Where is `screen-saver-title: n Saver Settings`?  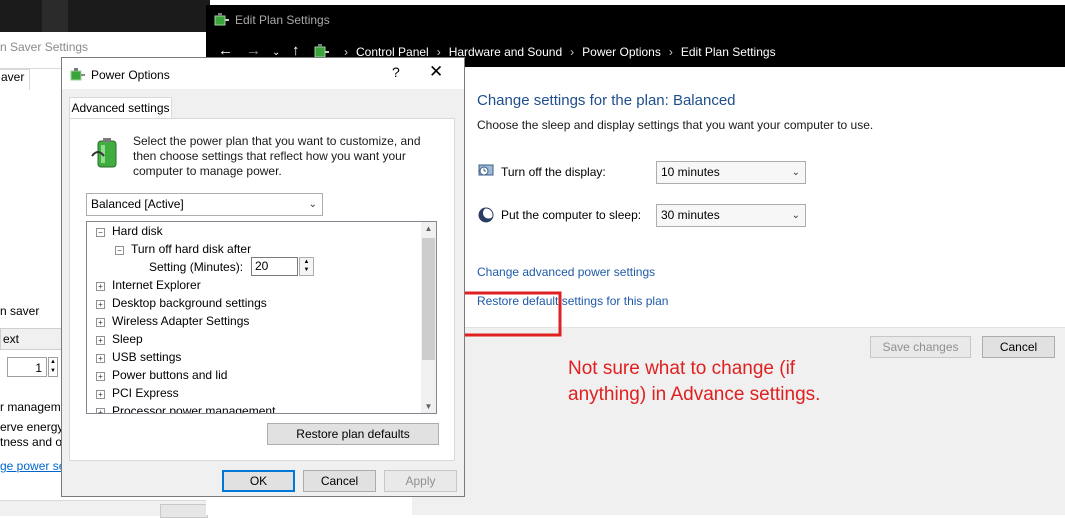 screen-saver-title: n Saver Settings is located at coordinates (44, 47).